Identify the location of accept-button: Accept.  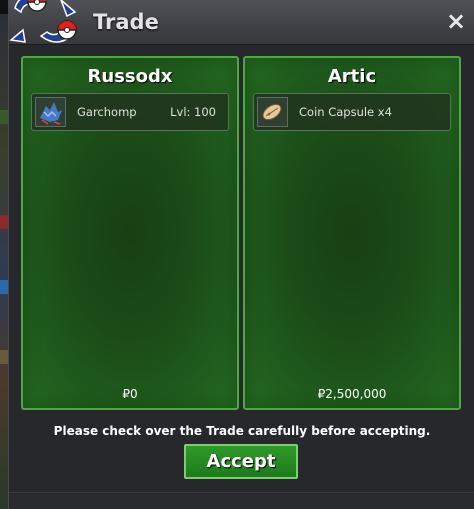
(241, 461).